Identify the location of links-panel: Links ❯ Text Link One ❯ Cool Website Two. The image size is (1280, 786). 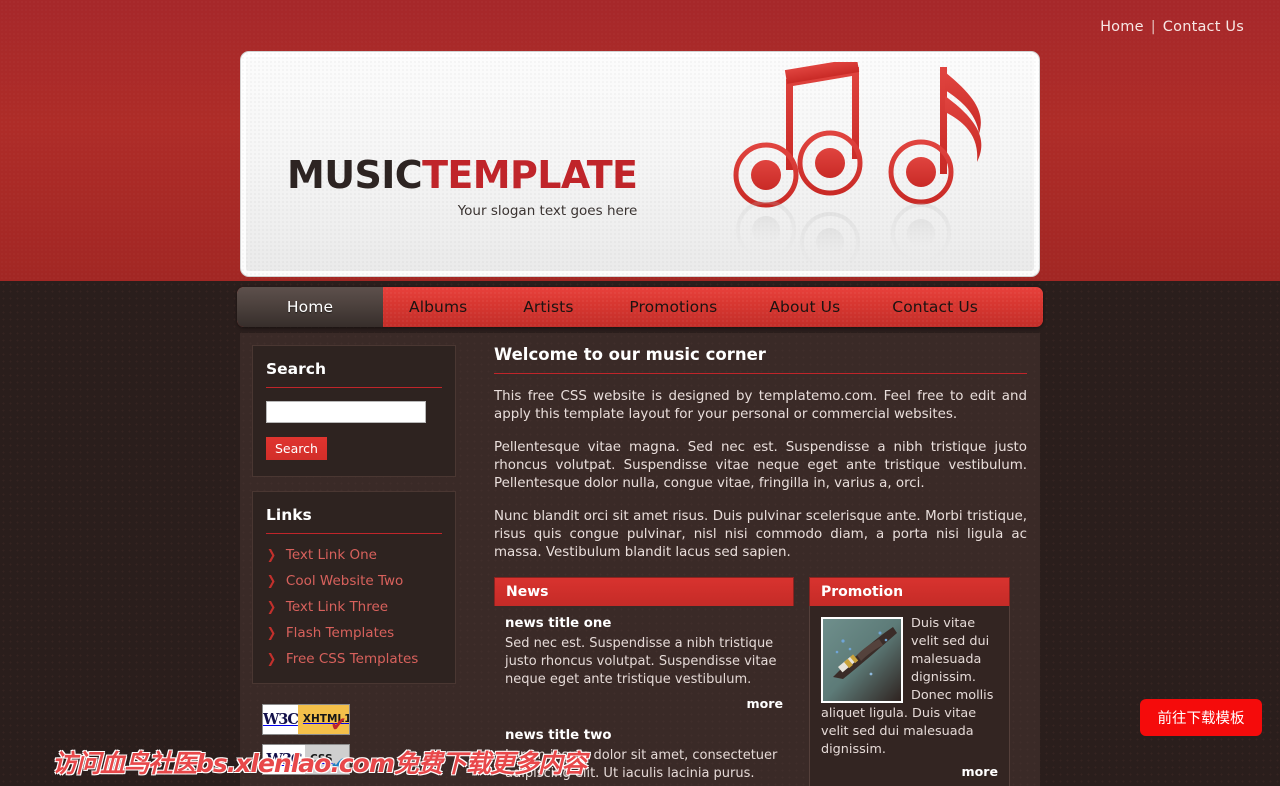
(354, 587).